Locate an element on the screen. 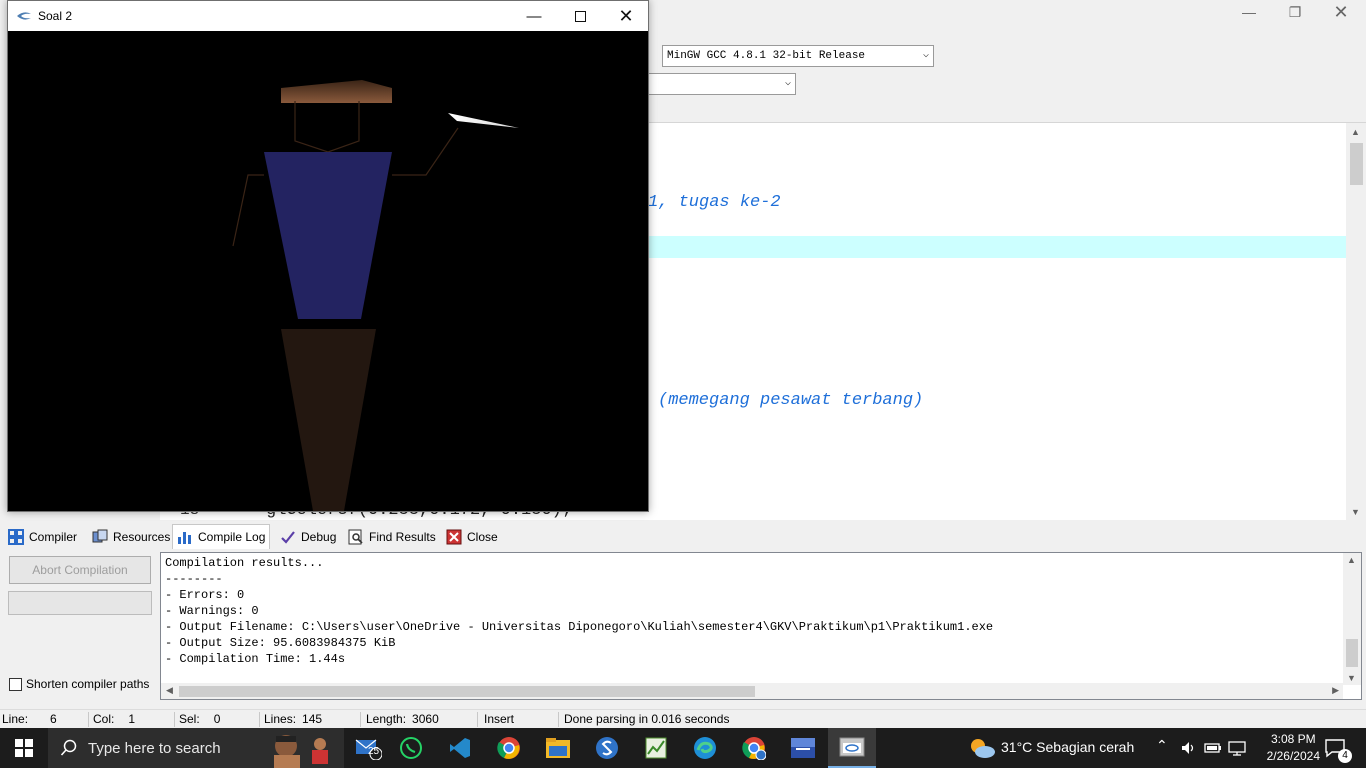 The width and height of the screenshot is (1366, 768). weather-text: 31°C Sebagian cerah is located at coordinates (1067, 747).